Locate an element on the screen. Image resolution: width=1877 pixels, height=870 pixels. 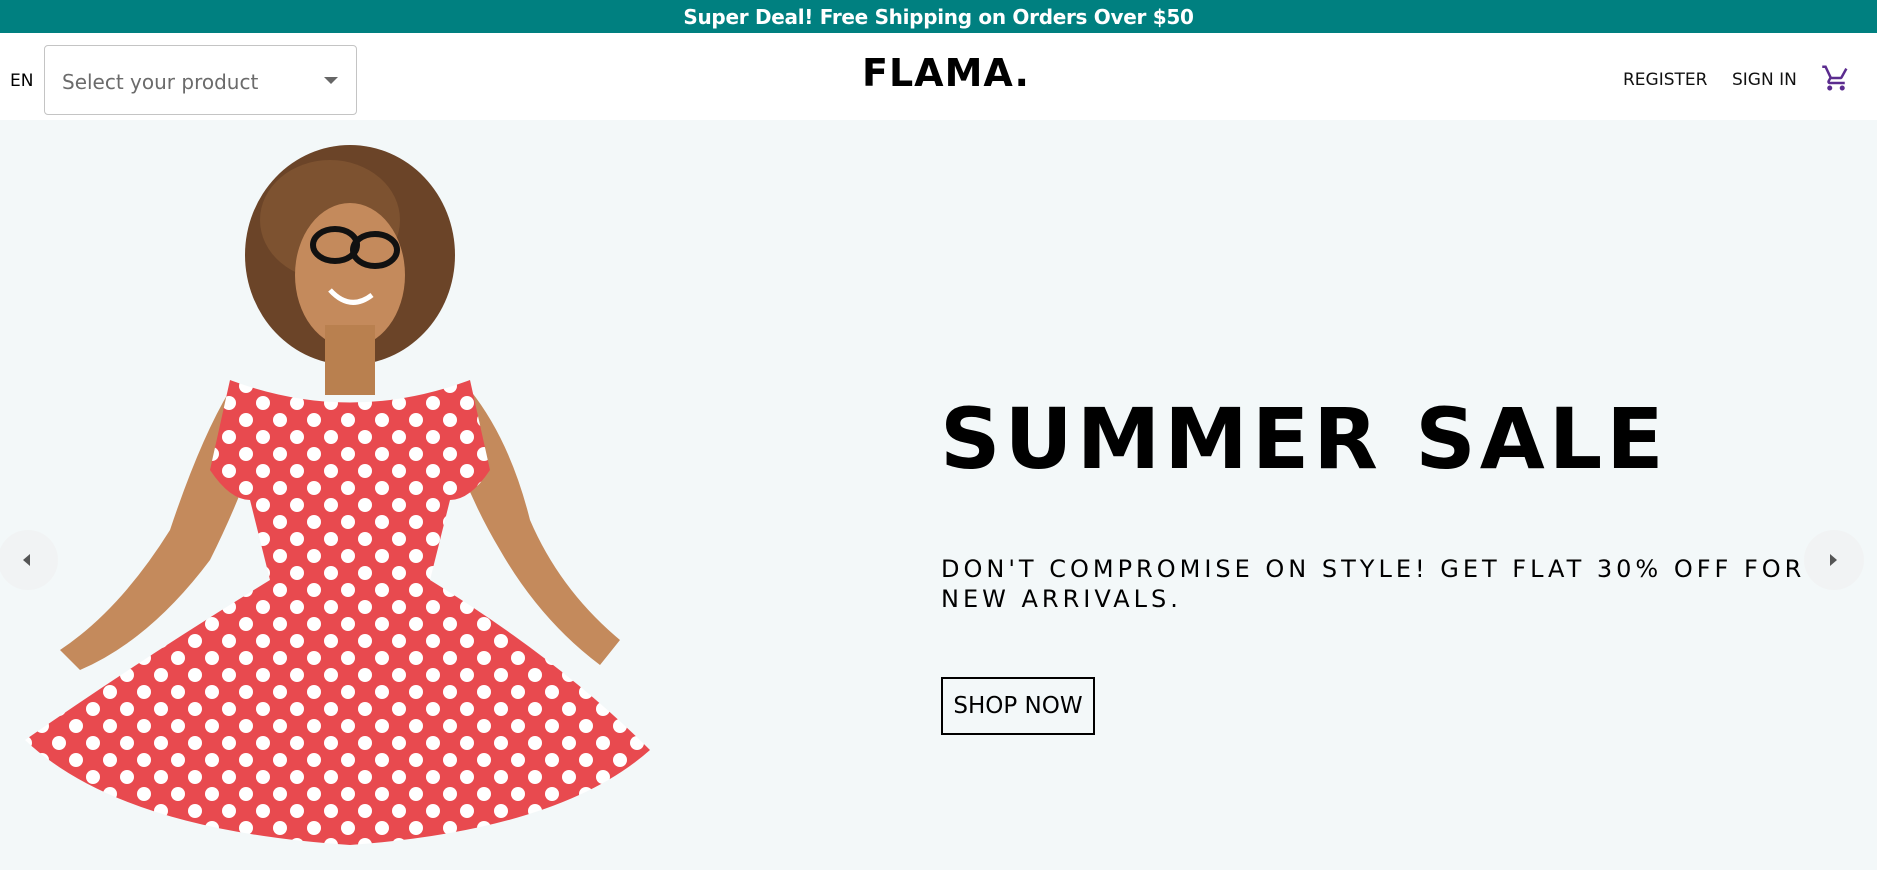
logo: FLAMA. is located at coordinates (946, 73).